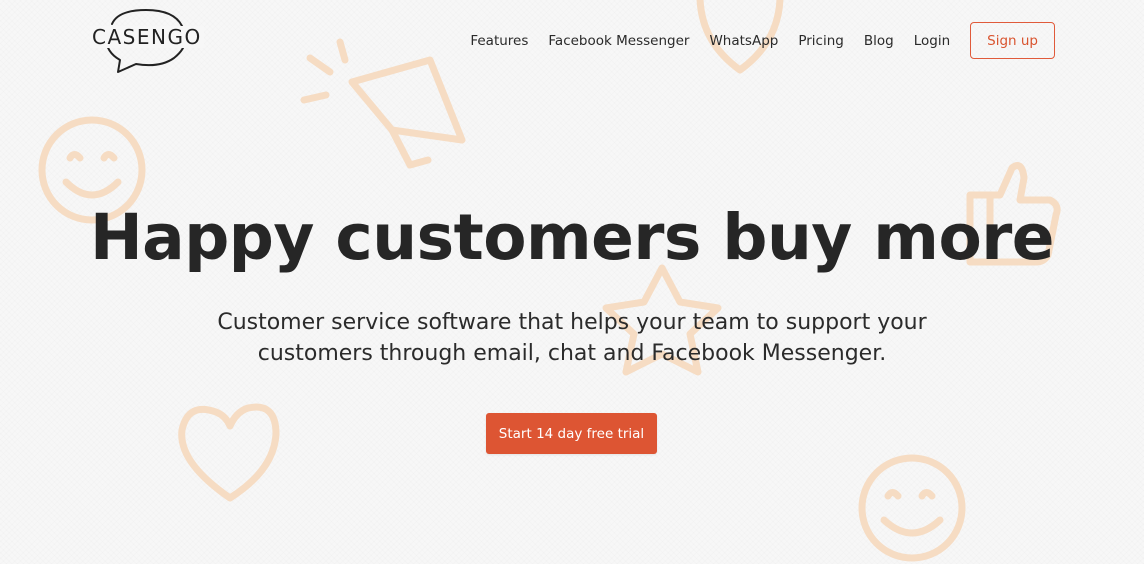 The height and width of the screenshot is (564, 1144). What do you see at coordinates (383, 103) in the screenshot?
I see `megaphone-icon` at bounding box center [383, 103].